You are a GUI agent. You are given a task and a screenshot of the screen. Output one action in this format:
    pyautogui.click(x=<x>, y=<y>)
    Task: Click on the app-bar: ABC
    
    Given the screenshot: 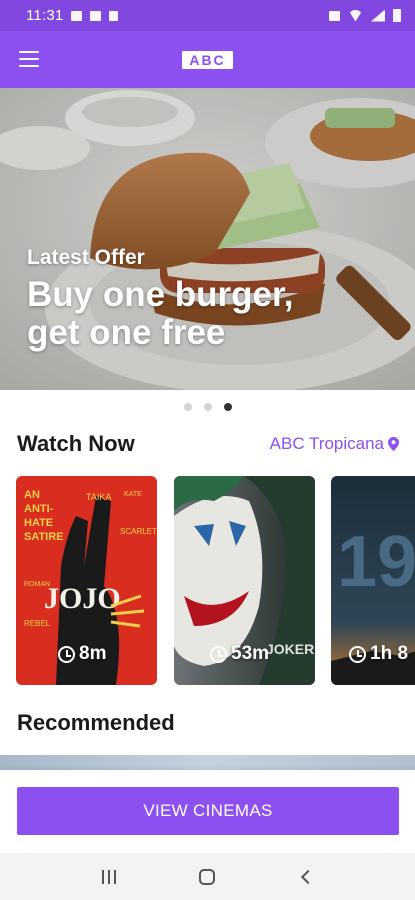 What is the action you would take?
    pyautogui.click(x=207, y=59)
    